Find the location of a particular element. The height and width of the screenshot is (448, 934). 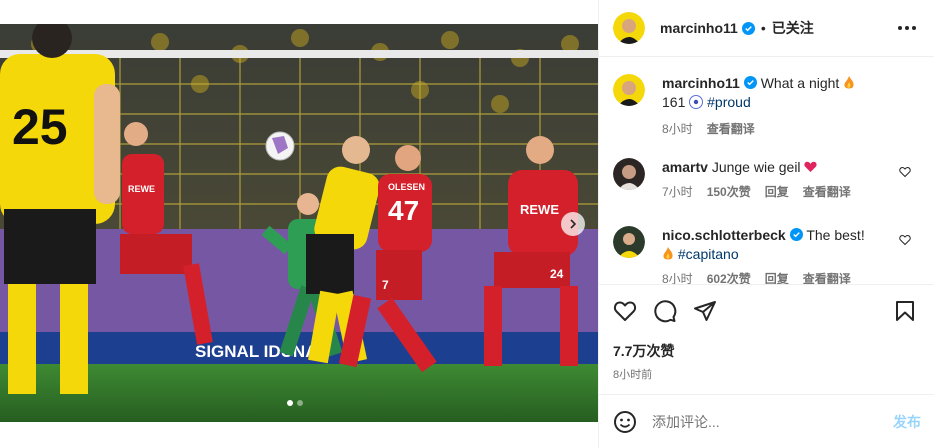

comment-composer: 发布 is located at coordinates (766, 421).